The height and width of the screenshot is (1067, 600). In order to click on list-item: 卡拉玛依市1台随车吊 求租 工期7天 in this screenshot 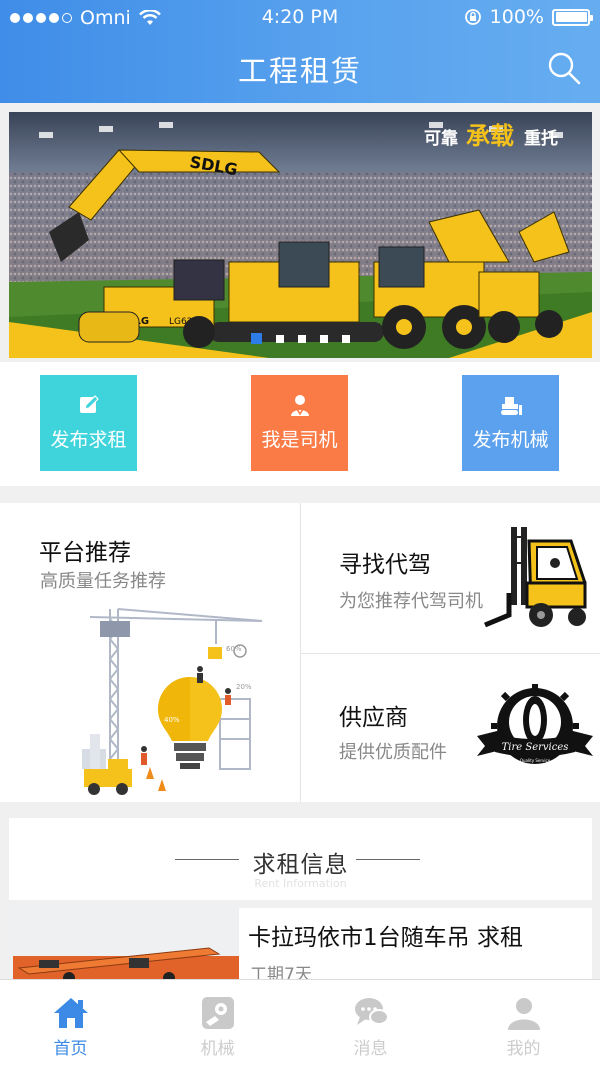, I will do `click(300, 944)`.